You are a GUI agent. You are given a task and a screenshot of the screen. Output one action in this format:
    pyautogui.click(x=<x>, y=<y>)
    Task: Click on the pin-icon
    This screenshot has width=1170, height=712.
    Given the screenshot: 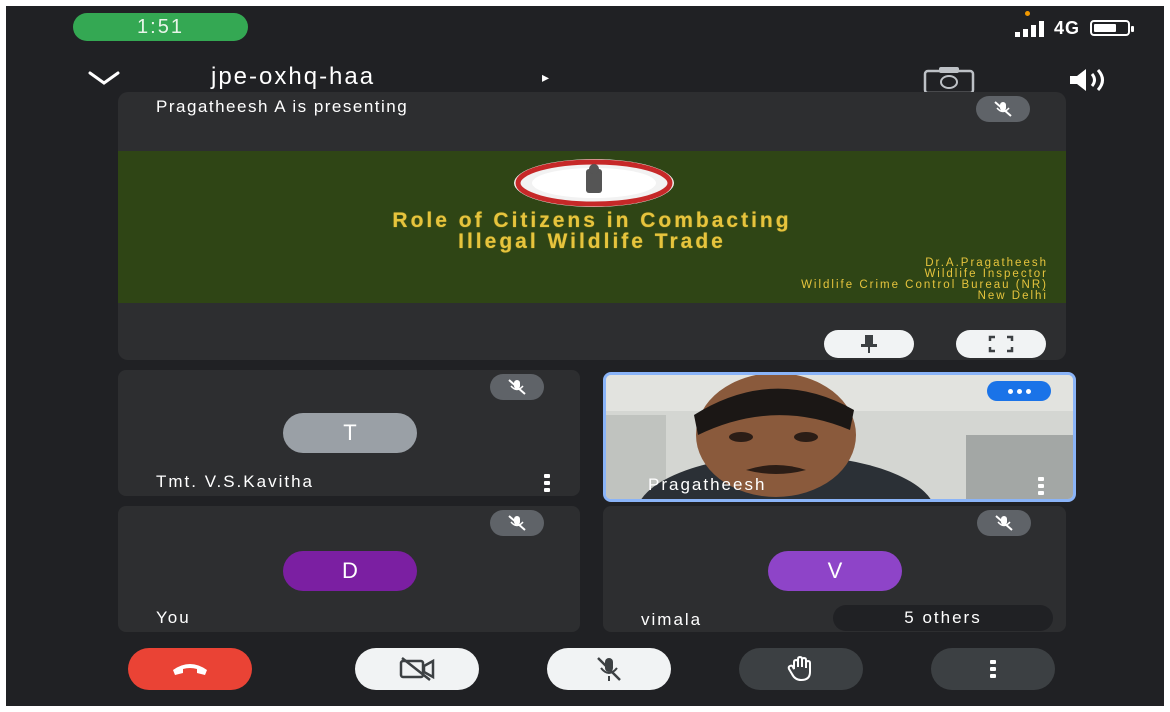 What is the action you would take?
    pyautogui.click(x=869, y=344)
    